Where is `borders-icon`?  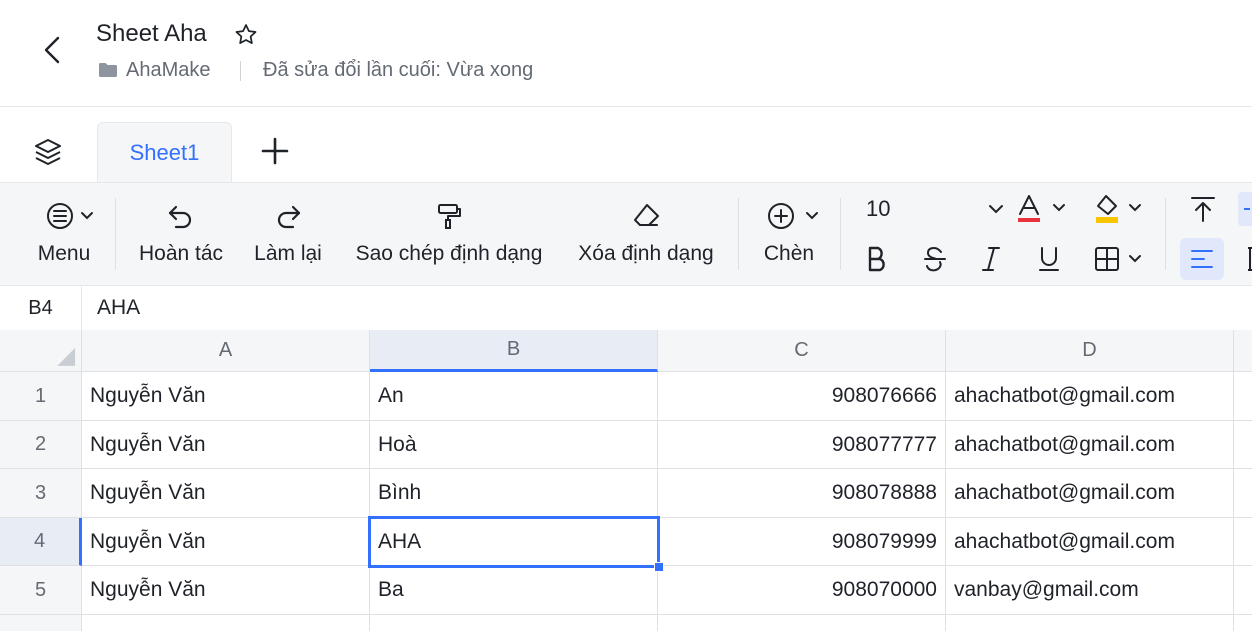 borders-icon is located at coordinates (1118, 259).